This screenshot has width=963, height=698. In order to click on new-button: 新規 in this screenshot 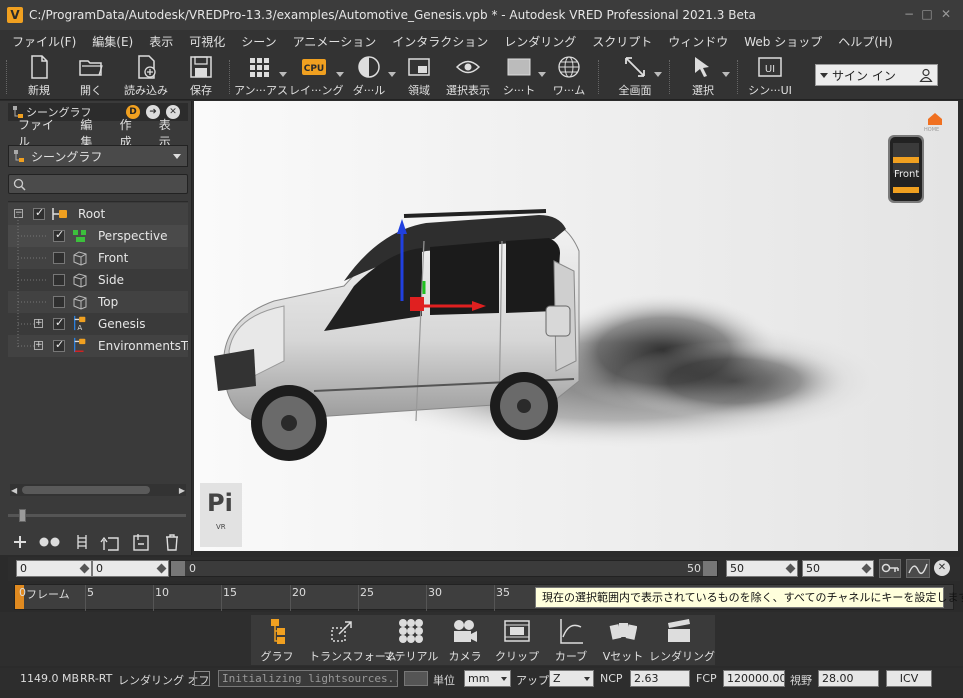, I will do `click(39, 76)`.